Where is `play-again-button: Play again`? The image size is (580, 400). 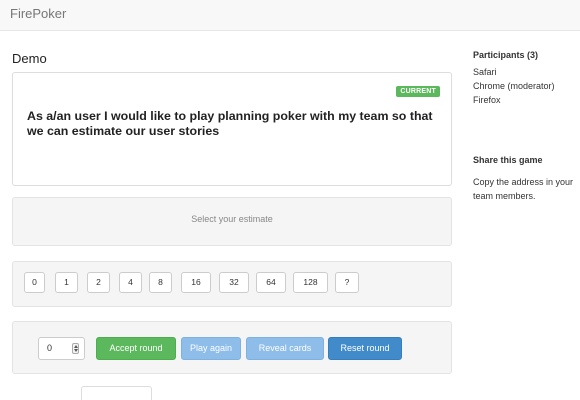 play-again-button: Play again is located at coordinates (211, 348).